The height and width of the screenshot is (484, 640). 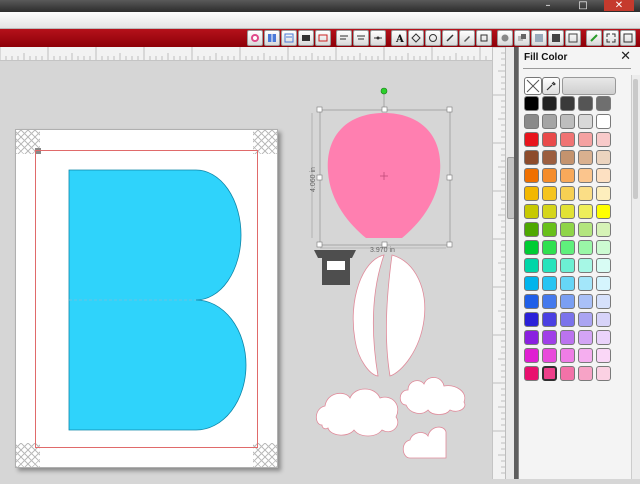 What do you see at coordinates (272, 38) in the screenshot?
I see `view-grid-button` at bounding box center [272, 38].